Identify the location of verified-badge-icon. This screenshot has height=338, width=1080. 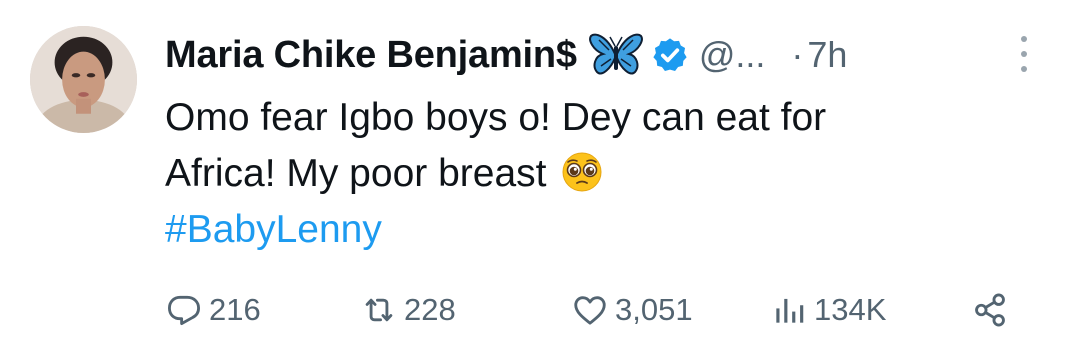
(670, 55).